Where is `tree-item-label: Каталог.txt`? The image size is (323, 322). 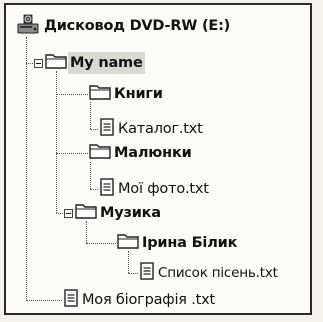 tree-item-label: Каталог.txt is located at coordinates (160, 129).